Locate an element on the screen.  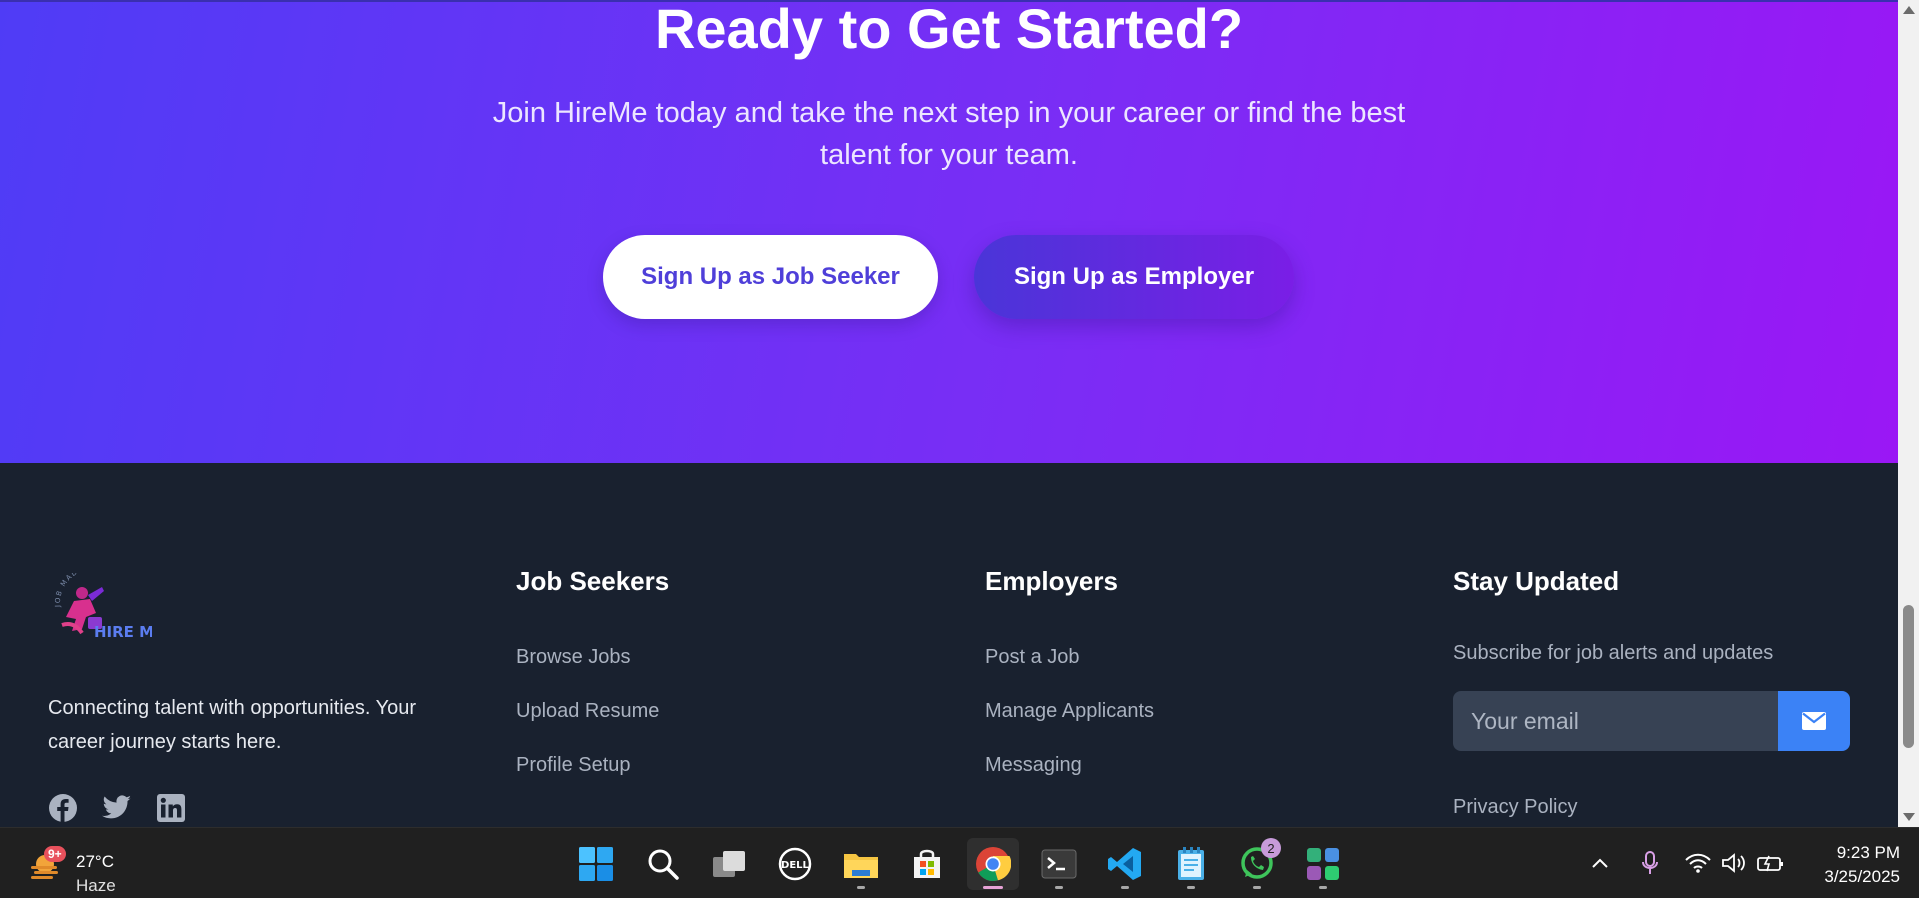
microphone-icon is located at coordinates (1650, 863).